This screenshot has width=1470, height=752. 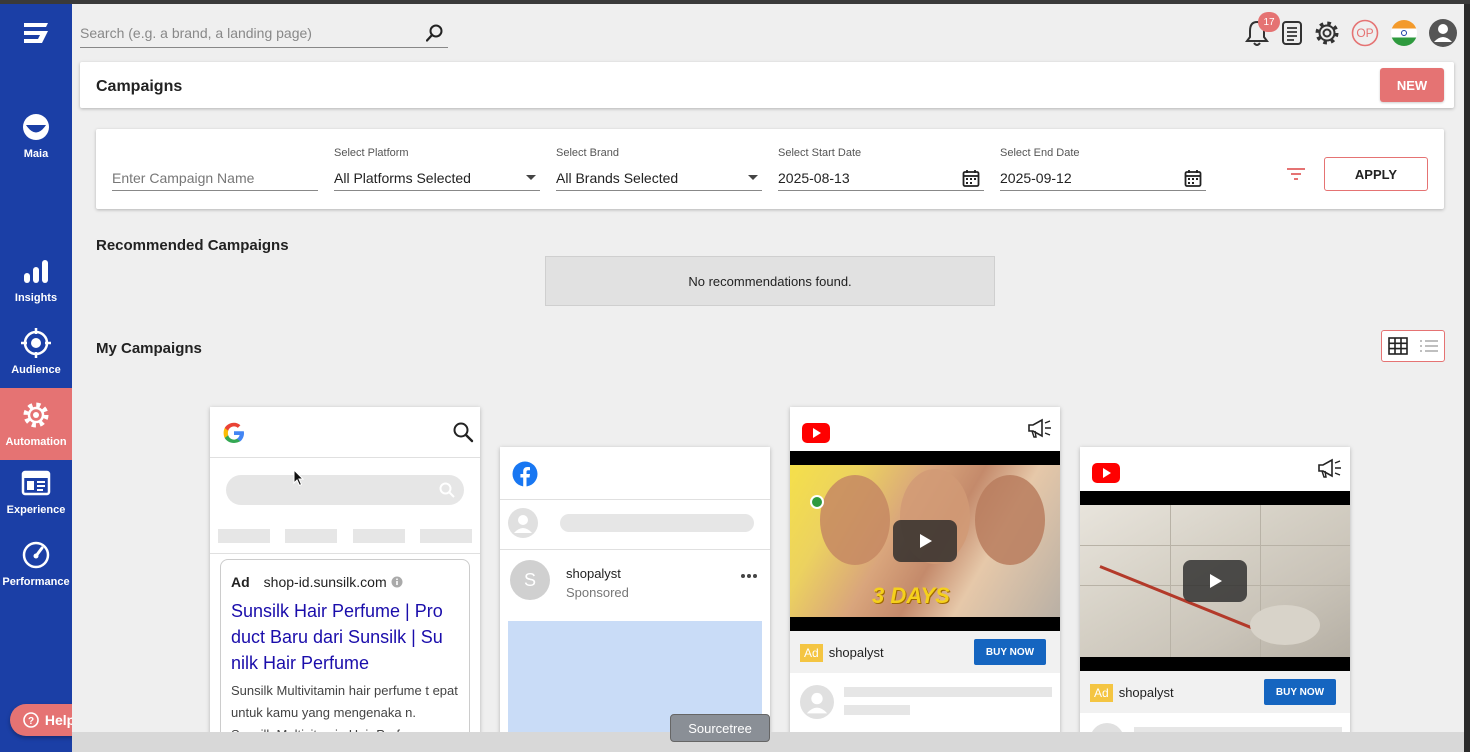 What do you see at coordinates (525, 474) in the screenshot?
I see `facebook-logo-icon` at bounding box center [525, 474].